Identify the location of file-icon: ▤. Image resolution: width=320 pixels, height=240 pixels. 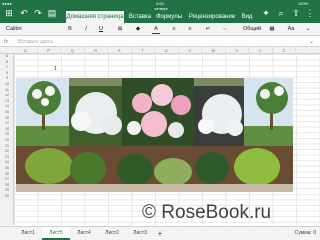
(52, 13).